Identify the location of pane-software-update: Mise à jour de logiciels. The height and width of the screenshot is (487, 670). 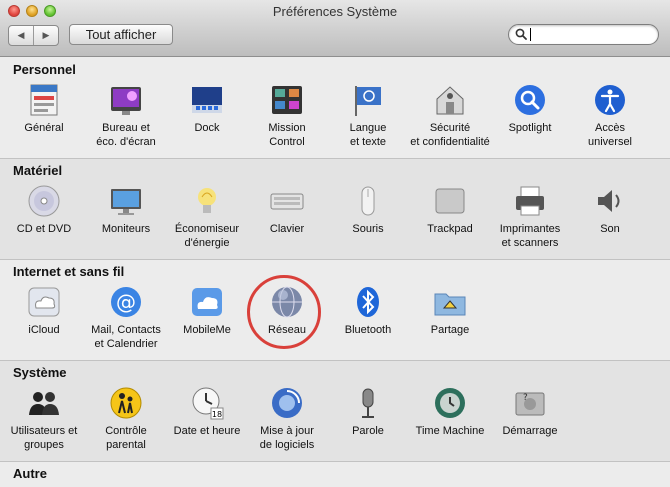
(287, 418).